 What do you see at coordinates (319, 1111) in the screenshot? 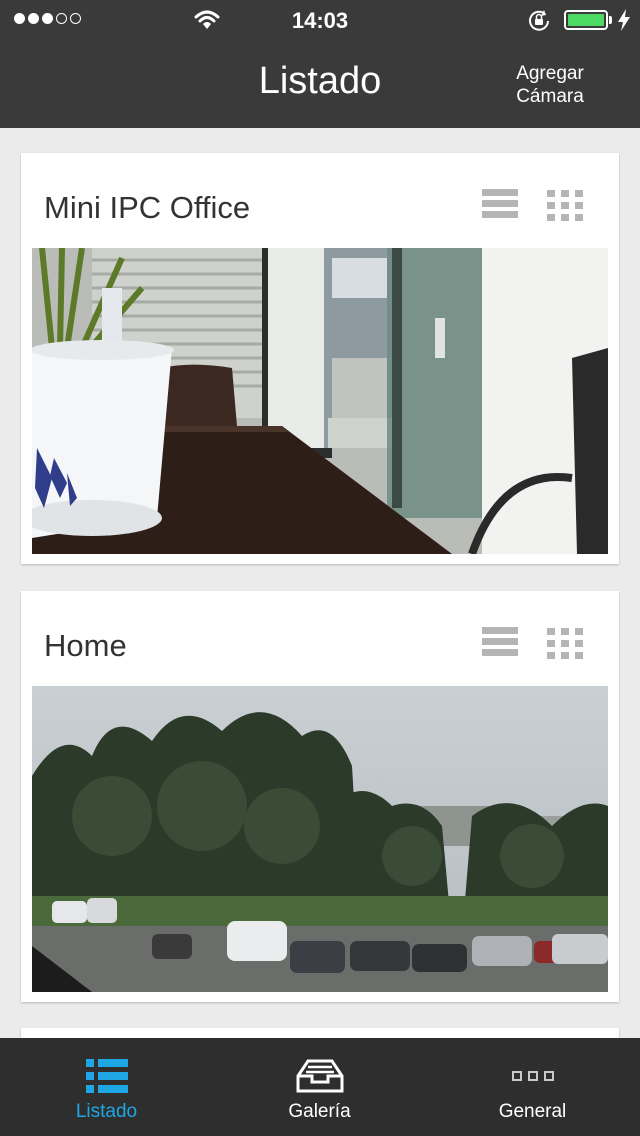
I see `tab-label: Galería` at bounding box center [319, 1111].